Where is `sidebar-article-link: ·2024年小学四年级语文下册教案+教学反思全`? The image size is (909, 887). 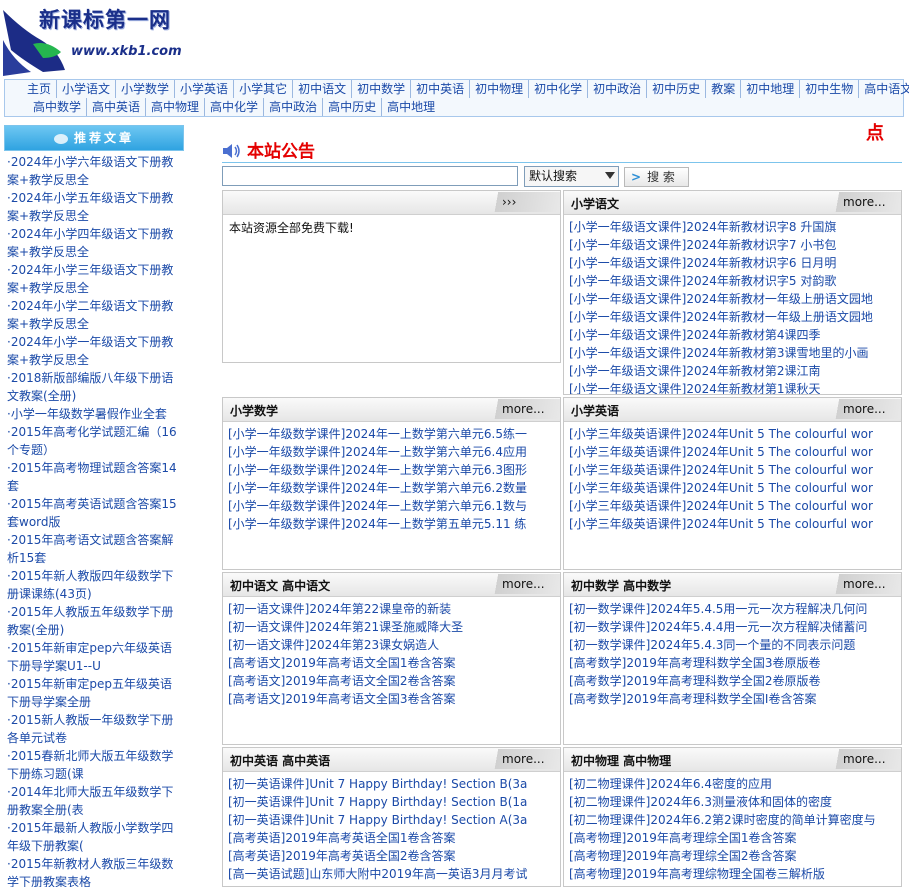
sidebar-article-link: ·2024年小学四年级语文下册教案+教学反思全 is located at coordinates (94, 243).